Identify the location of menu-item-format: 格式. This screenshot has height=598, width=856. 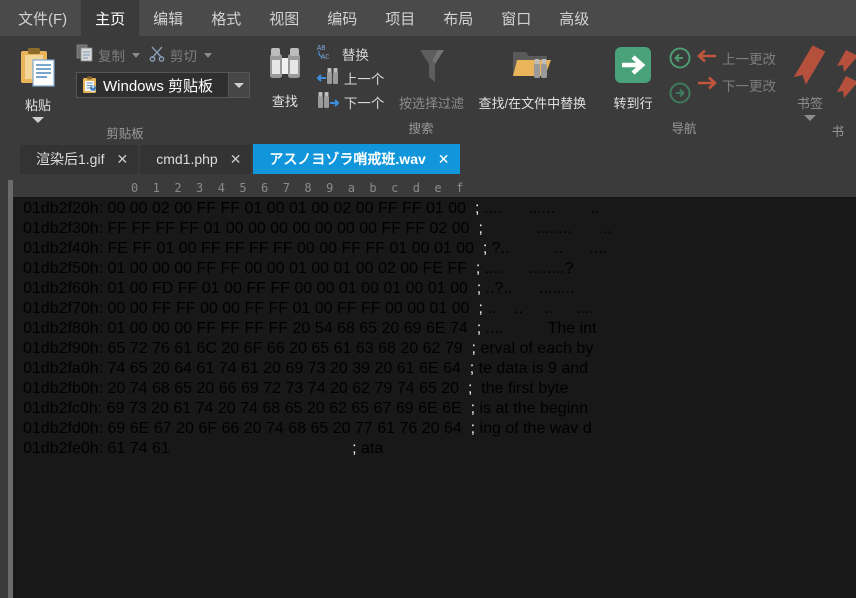
(226, 18).